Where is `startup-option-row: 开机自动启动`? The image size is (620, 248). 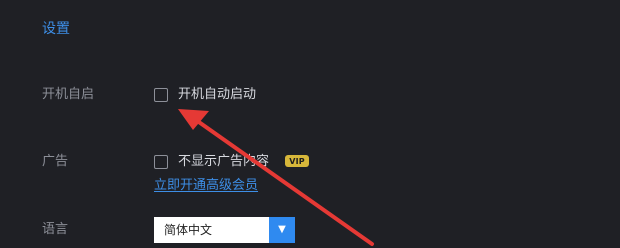
startup-option-row: 开机自动启动 is located at coordinates (205, 95).